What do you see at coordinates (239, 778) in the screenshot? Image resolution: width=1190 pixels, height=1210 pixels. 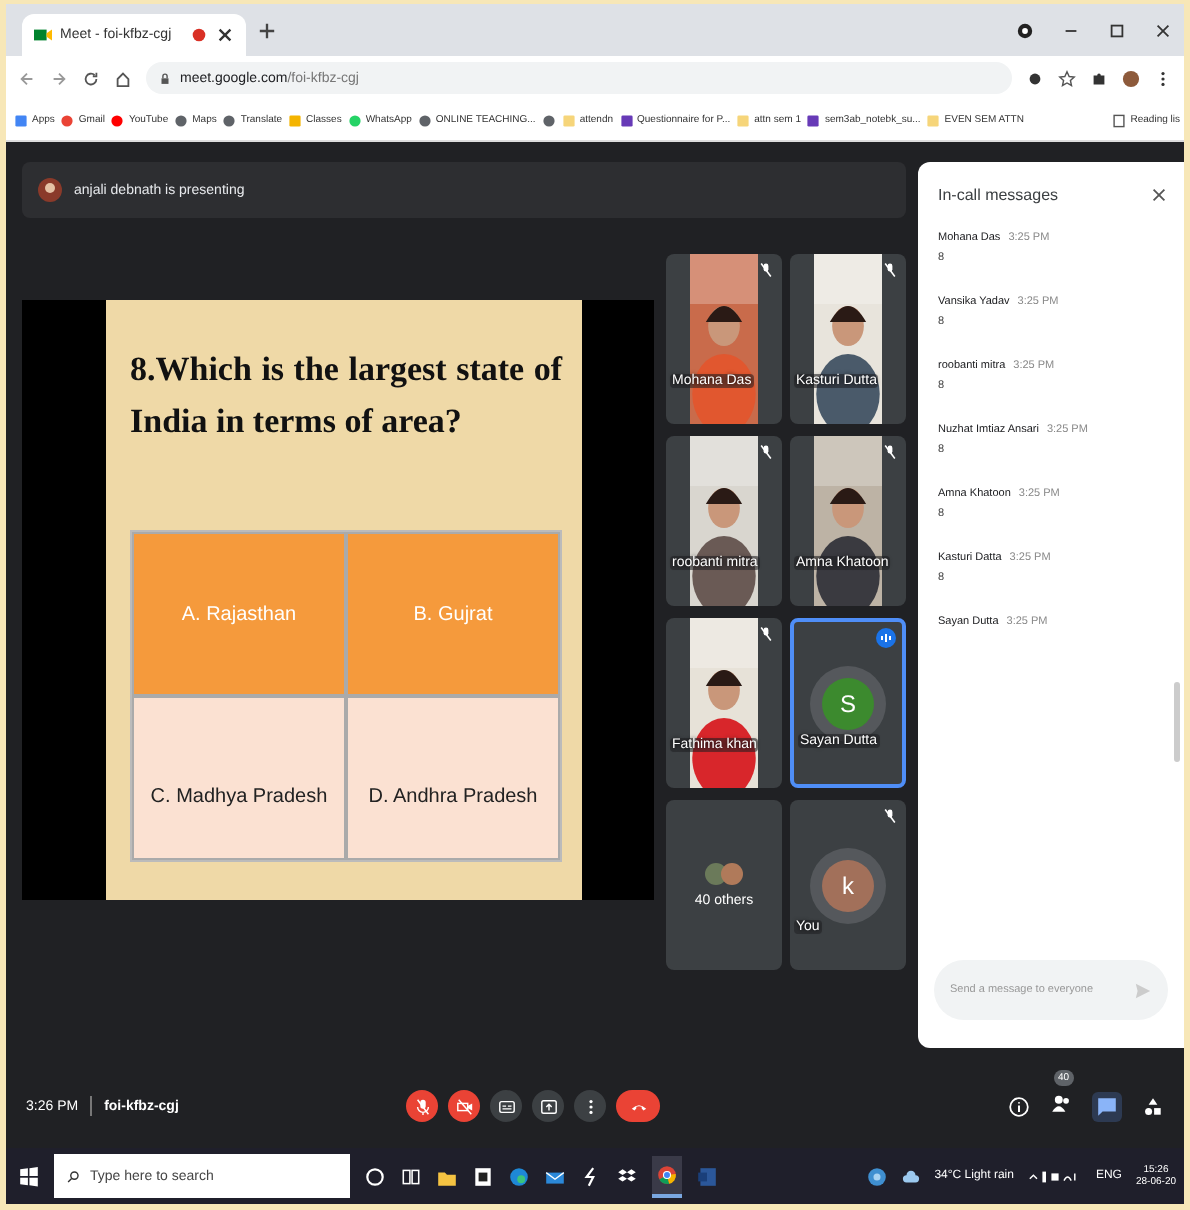 I see `answer-option: C. Madhya Pradesh` at bounding box center [239, 778].